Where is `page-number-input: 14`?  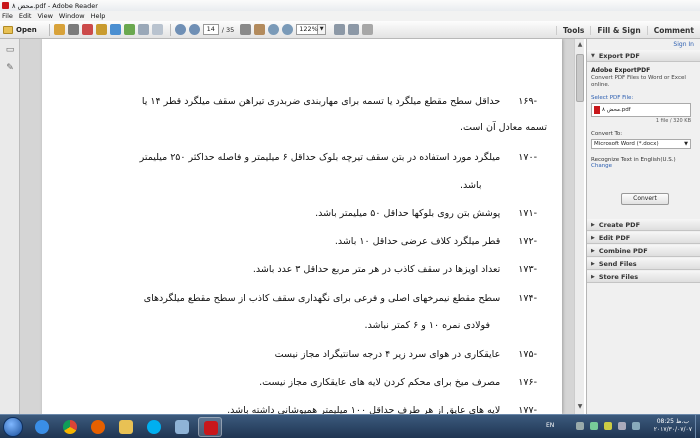
page-number-input: 14 is located at coordinates (210, 29).